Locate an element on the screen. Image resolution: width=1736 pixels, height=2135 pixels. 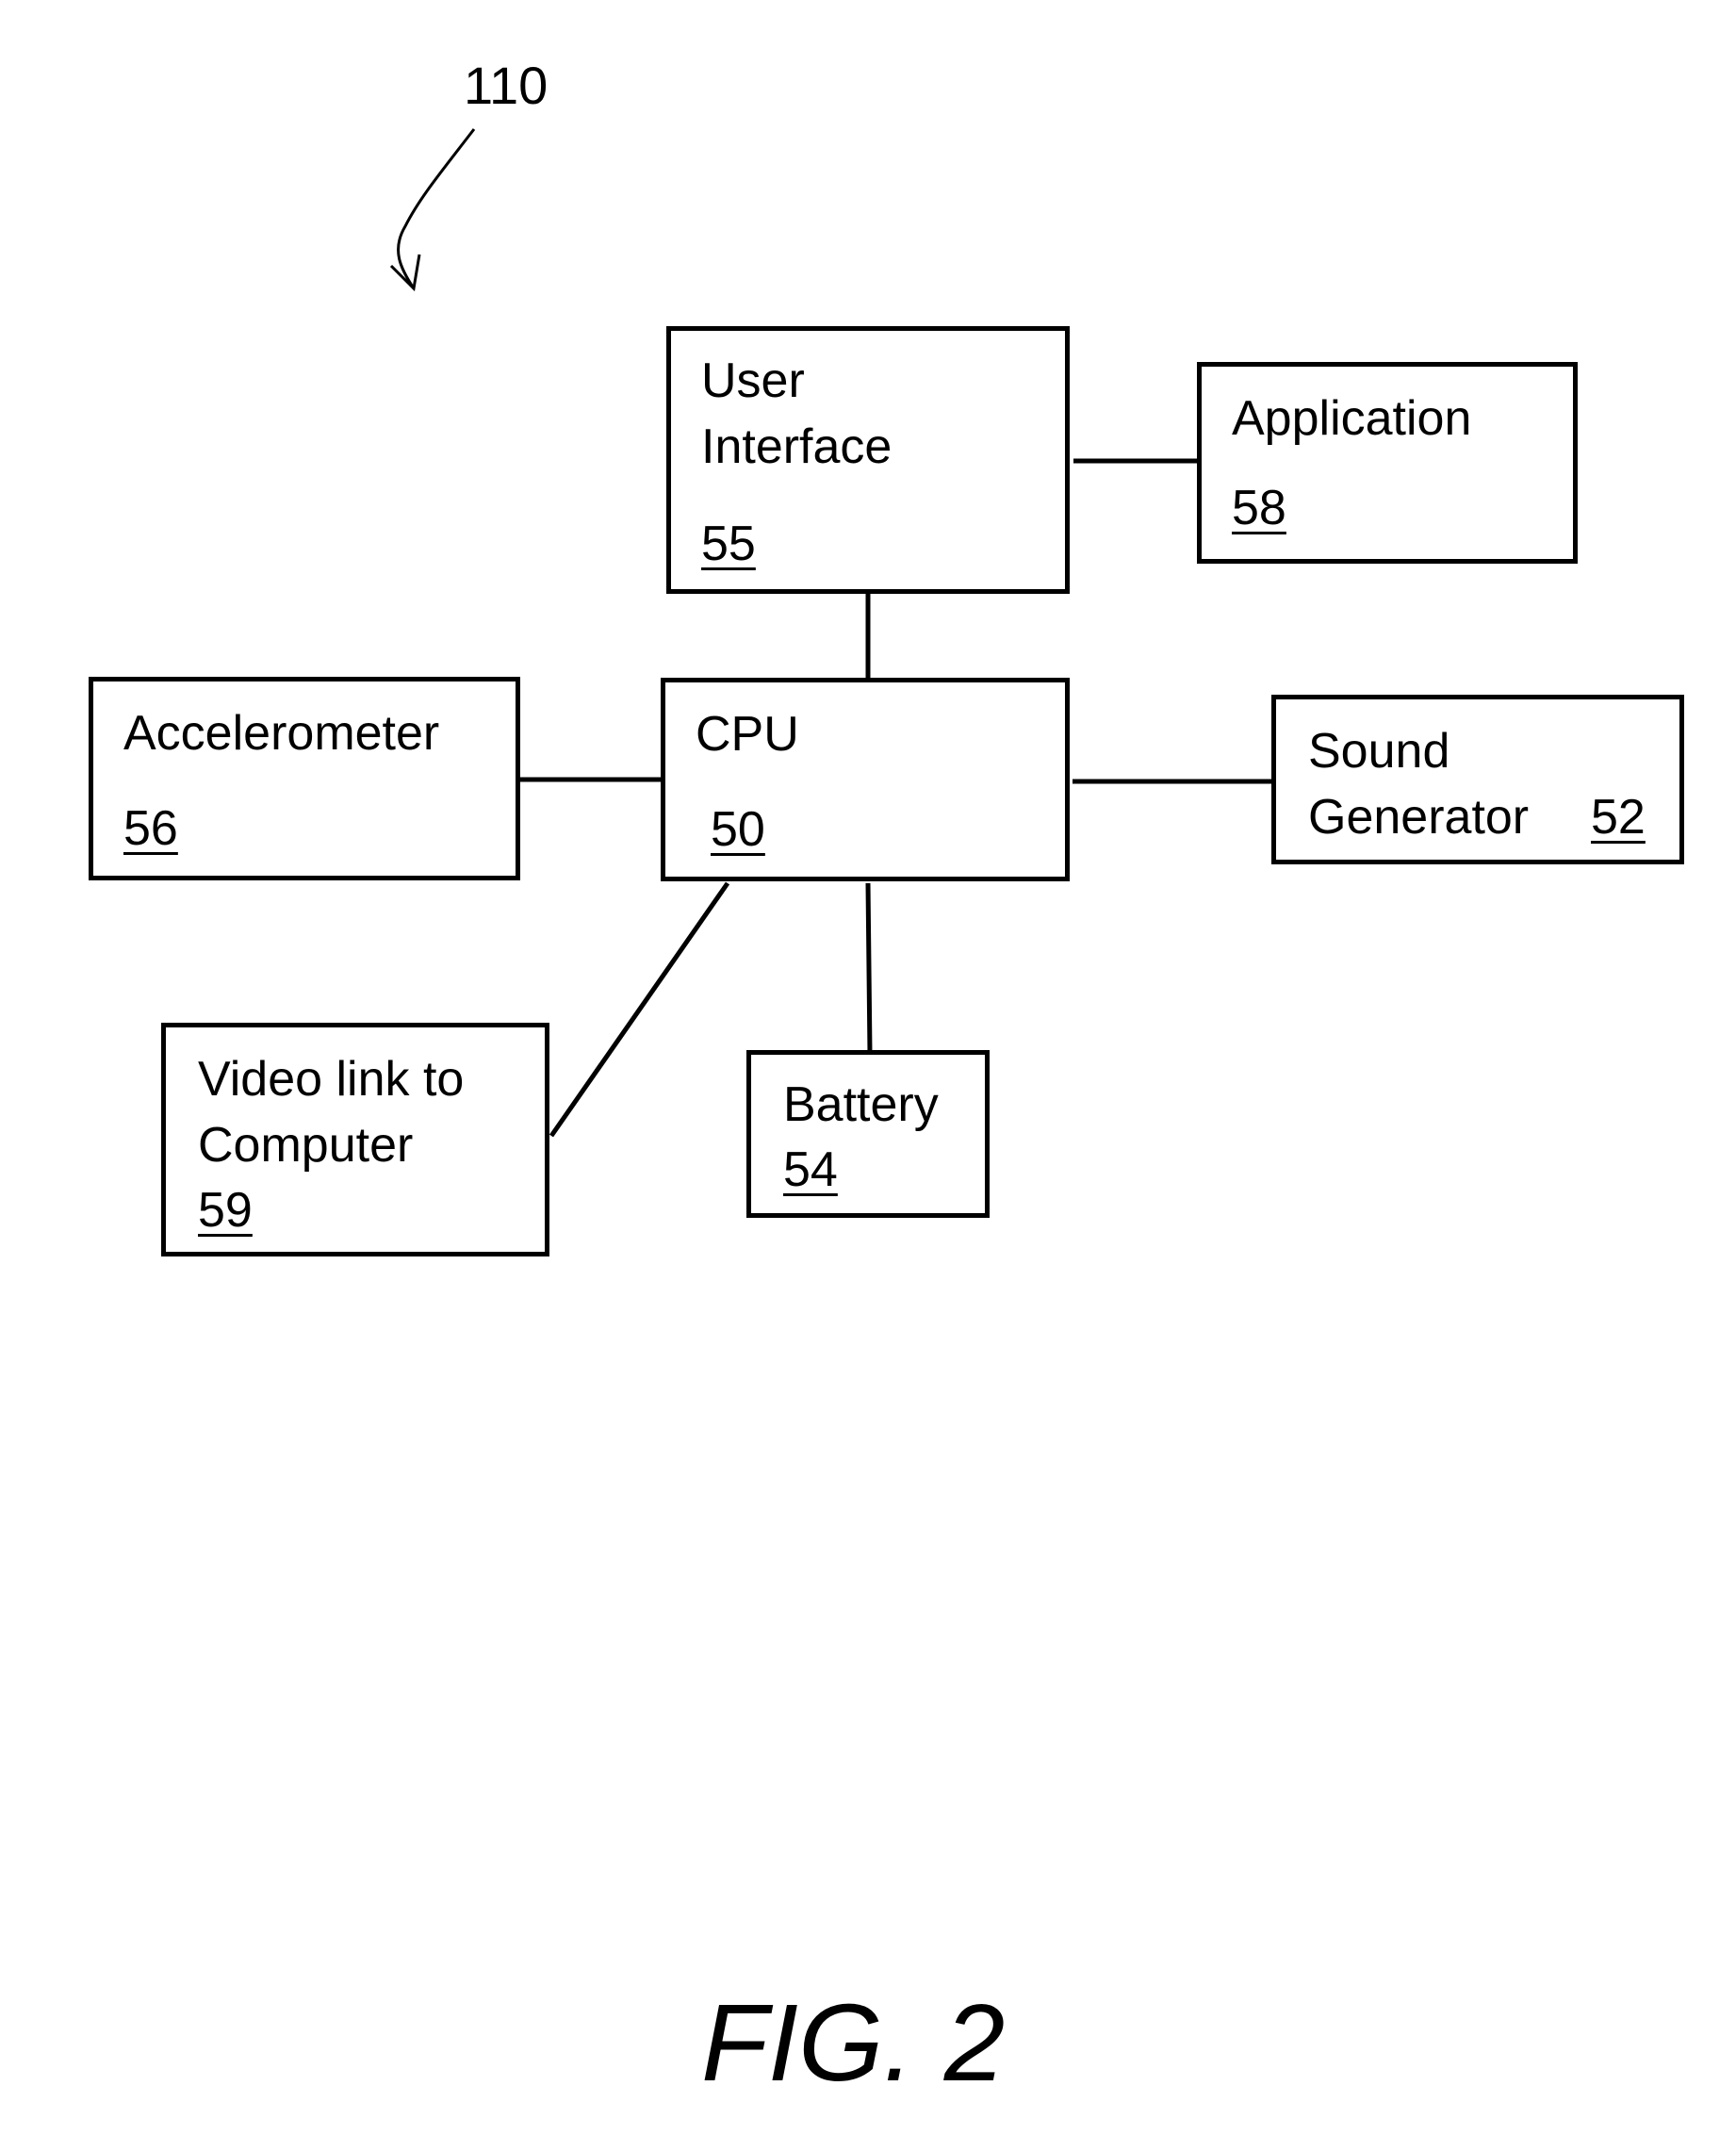
reference-arrow-curve is located at coordinates (424, 209).